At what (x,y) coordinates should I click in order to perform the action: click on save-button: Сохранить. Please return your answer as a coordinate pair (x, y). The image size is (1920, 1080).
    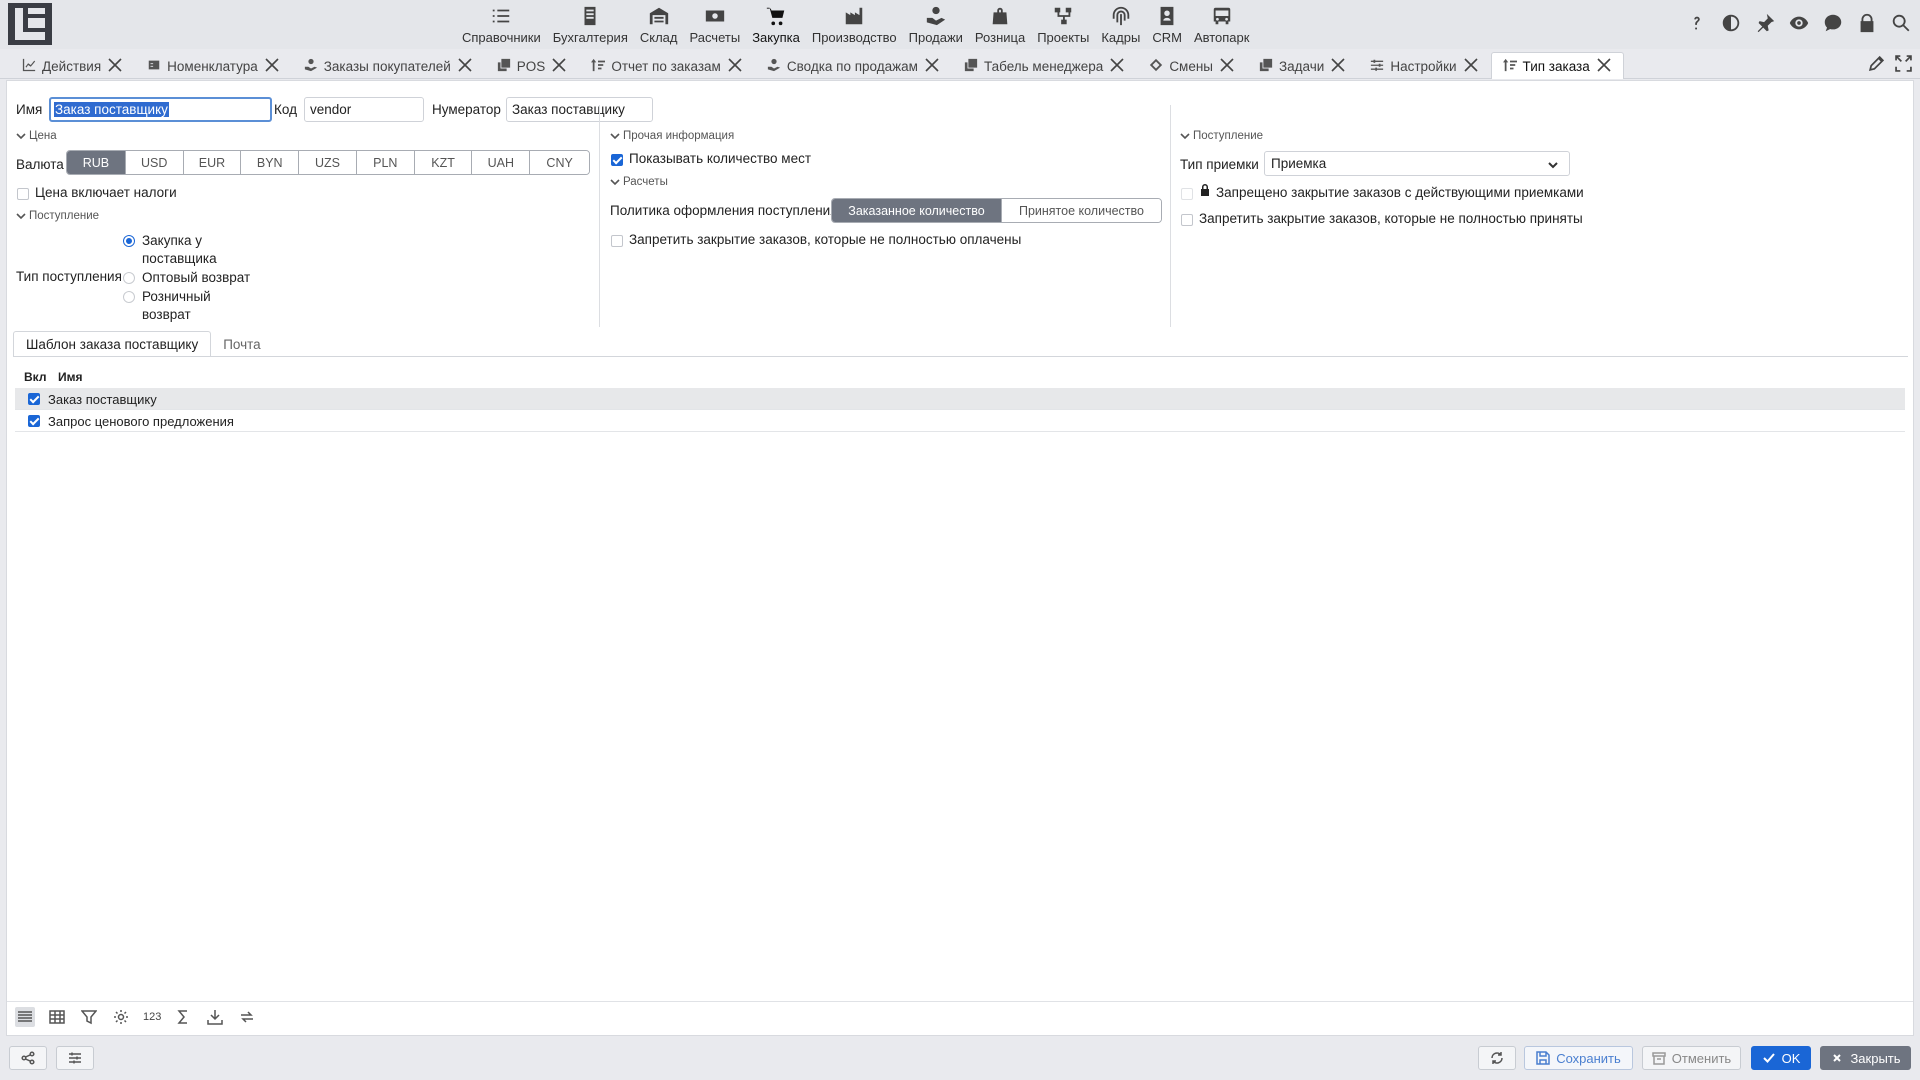
    Looking at the image, I should click on (1578, 1058).